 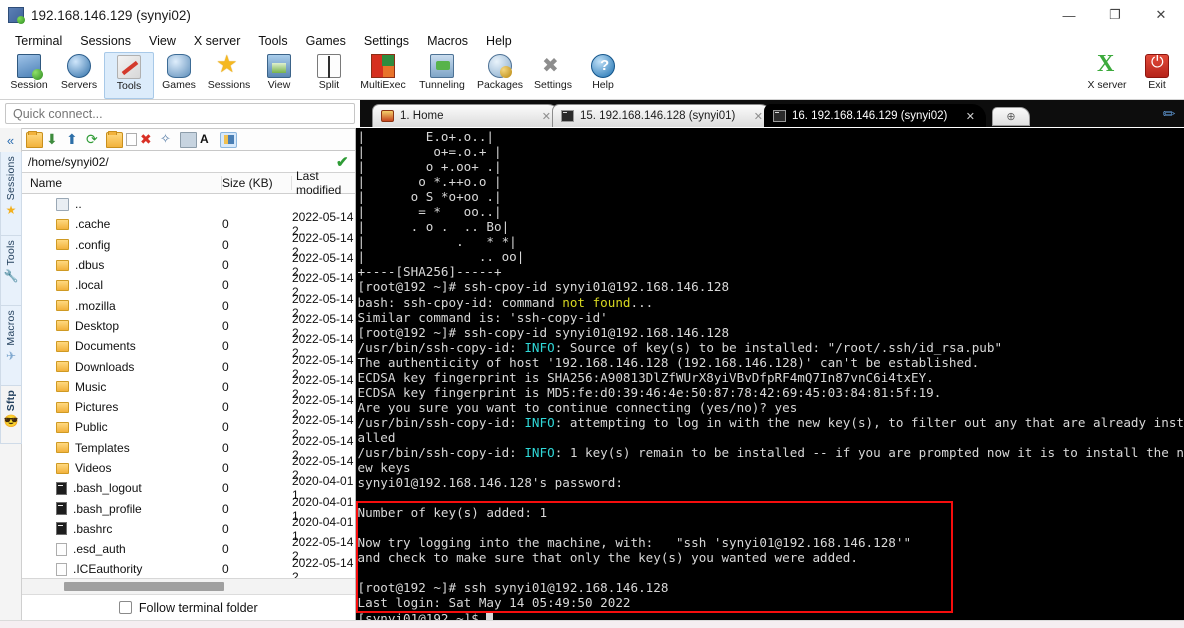 I want to click on tab-synyi02: 16. 192.168.146.129 (synyi02) ✕, so click(x=875, y=115).